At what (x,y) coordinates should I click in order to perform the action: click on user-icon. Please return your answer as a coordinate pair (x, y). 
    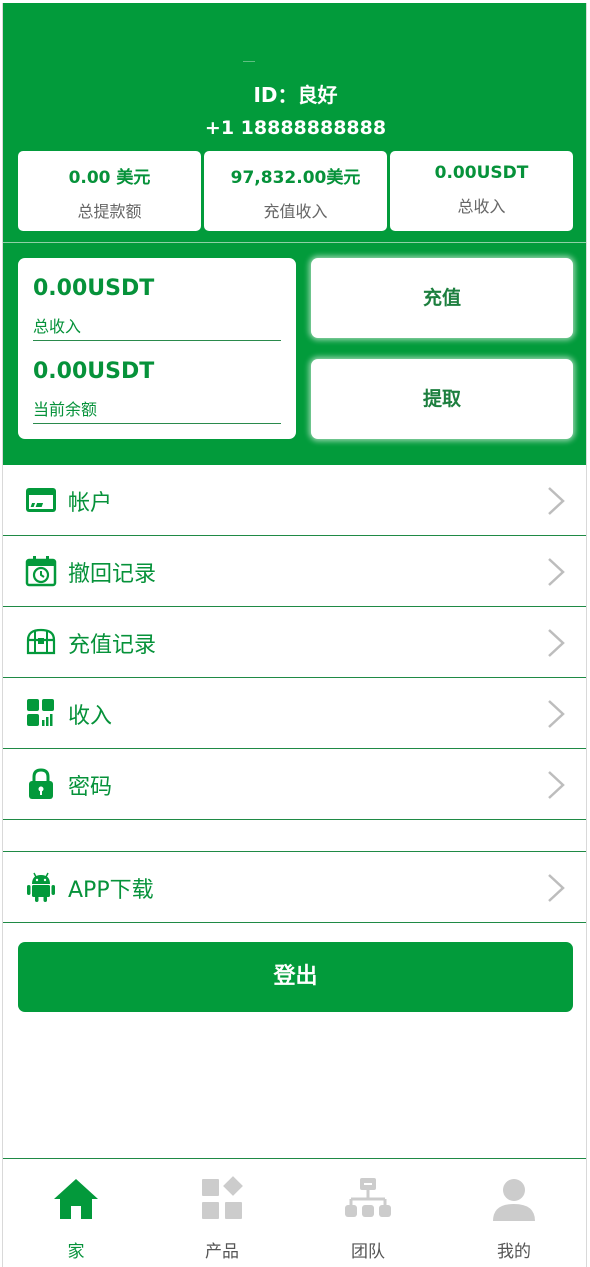
    Looking at the image, I should click on (514, 1200).